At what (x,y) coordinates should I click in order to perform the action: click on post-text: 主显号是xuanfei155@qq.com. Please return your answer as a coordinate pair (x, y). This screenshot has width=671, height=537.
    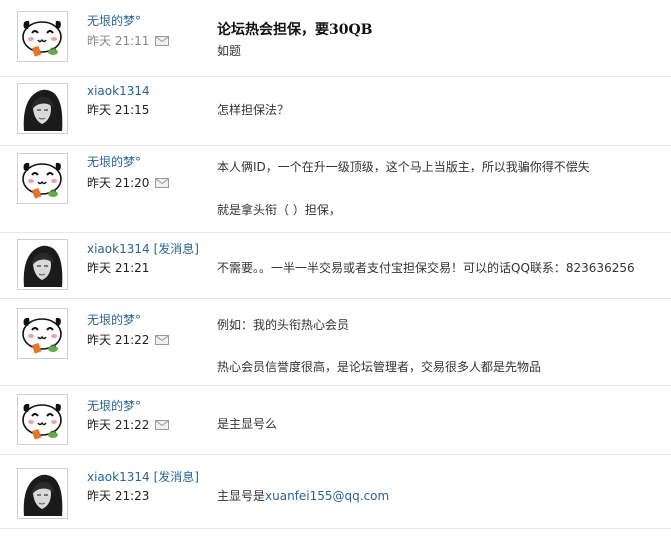
    Looking at the image, I should click on (303, 495).